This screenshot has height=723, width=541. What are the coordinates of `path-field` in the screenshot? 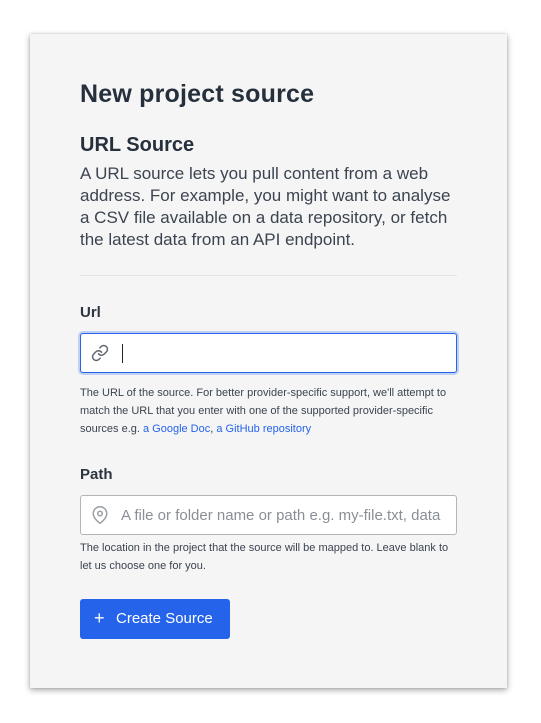 It's located at (268, 515).